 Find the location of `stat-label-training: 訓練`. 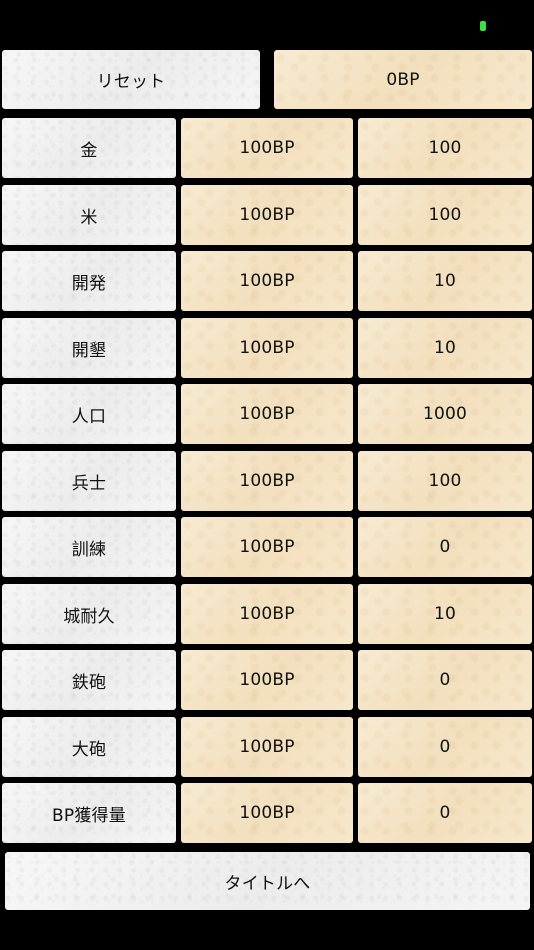

stat-label-training: 訓練 is located at coordinates (89, 547).